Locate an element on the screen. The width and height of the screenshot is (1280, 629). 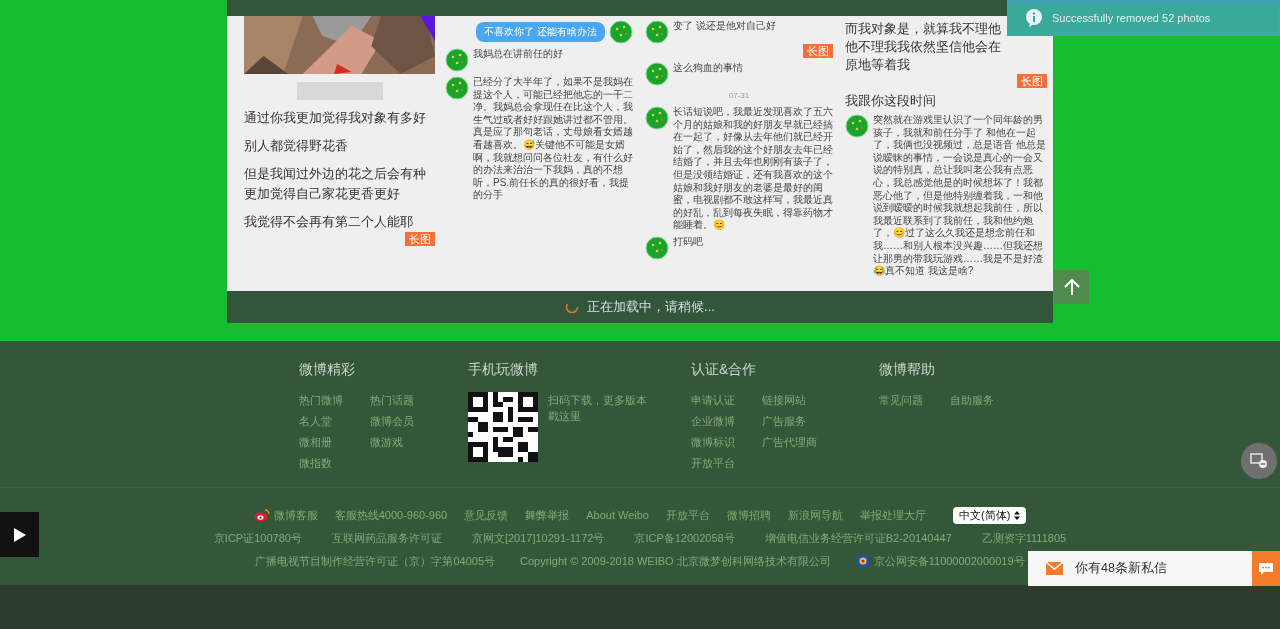
link-label: 微博客服 is located at coordinates (295, 516).